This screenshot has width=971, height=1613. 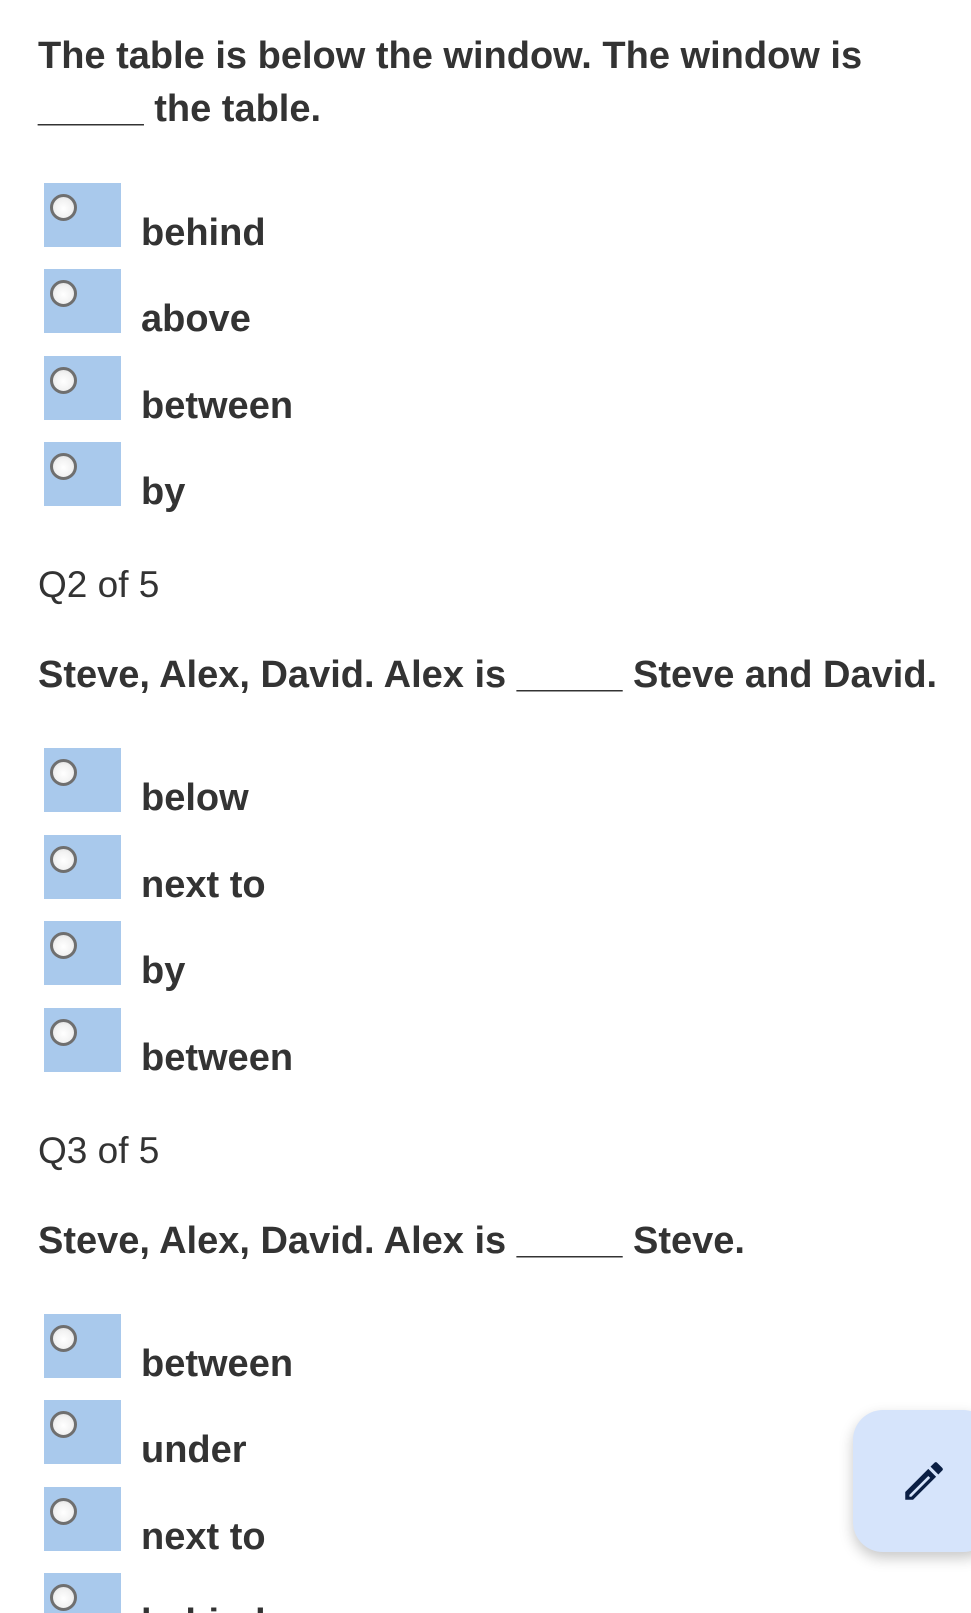 I want to click on question-3-option-3: next to, so click(x=244, y=1522).